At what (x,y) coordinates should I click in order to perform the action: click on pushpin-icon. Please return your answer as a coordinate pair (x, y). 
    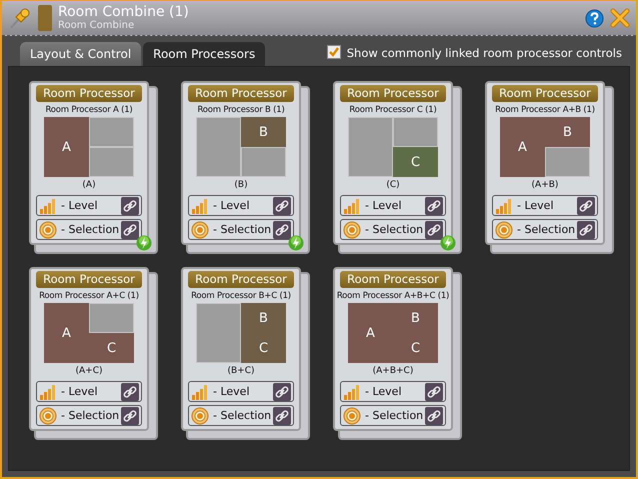
    Looking at the image, I should click on (20, 18).